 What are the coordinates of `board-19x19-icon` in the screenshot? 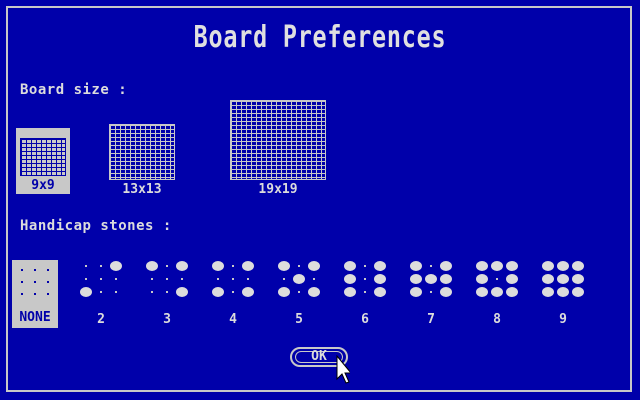 It's located at (278, 140).